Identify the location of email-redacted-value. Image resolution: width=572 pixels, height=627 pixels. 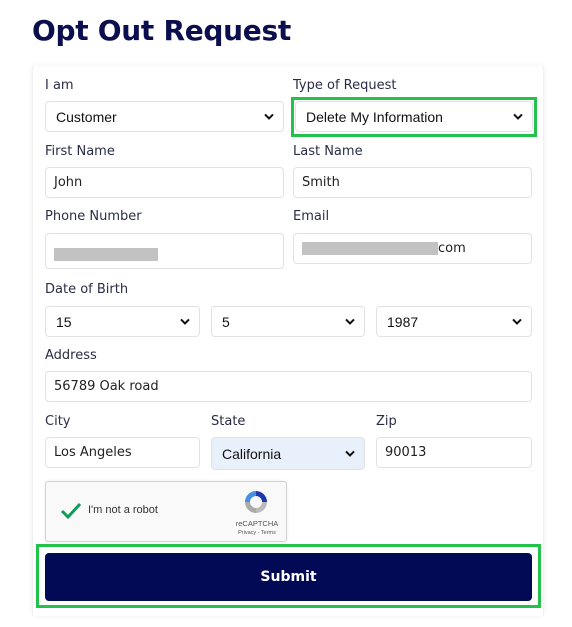
(370, 248).